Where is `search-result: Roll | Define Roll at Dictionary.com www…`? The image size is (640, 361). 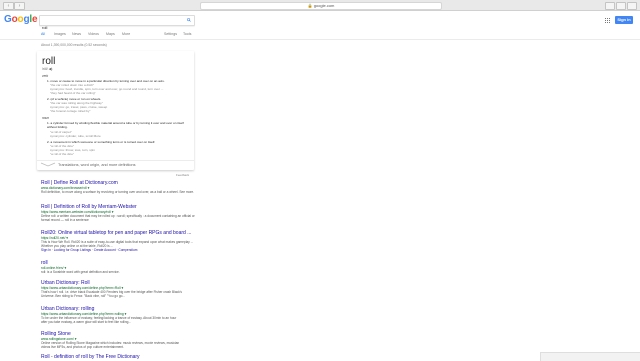 search-result: Roll | Define Roll at Dictionary.com www… is located at coordinates (121, 187).